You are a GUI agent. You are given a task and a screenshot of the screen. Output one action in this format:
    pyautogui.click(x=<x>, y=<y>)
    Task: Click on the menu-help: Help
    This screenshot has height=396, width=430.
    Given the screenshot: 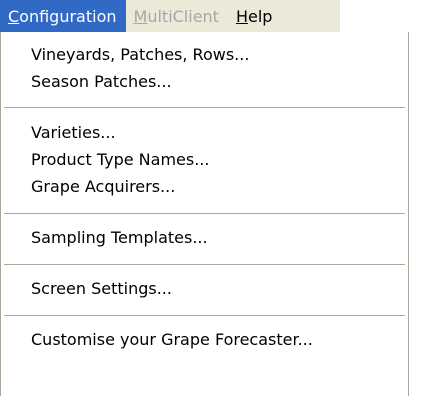 What is the action you would take?
    pyautogui.click(x=254, y=16)
    